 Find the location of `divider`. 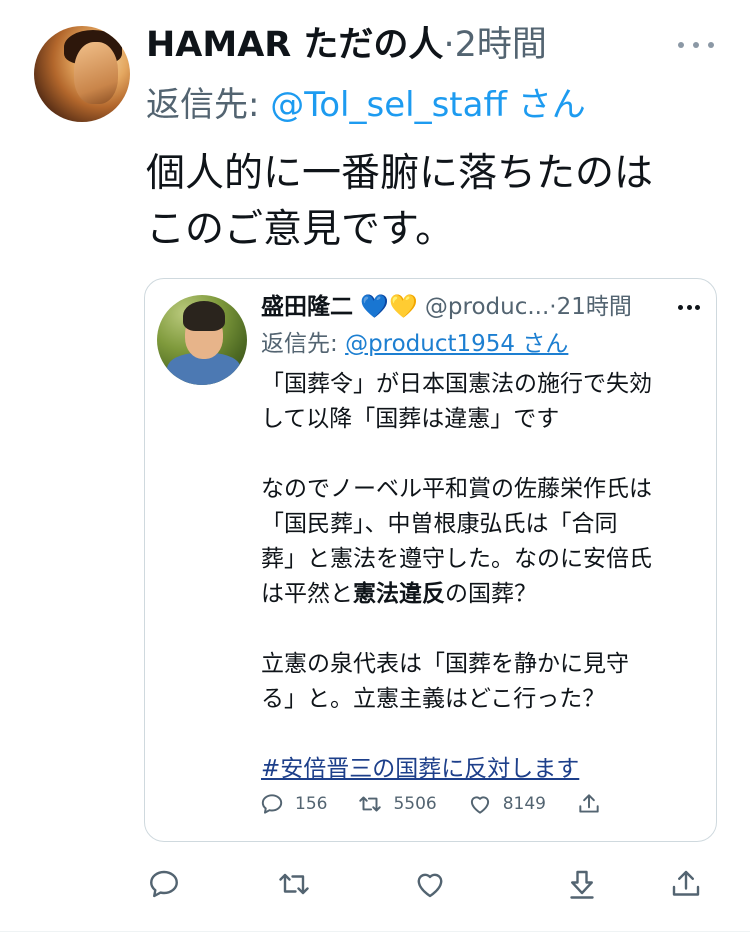

divider is located at coordinates (375, 931).